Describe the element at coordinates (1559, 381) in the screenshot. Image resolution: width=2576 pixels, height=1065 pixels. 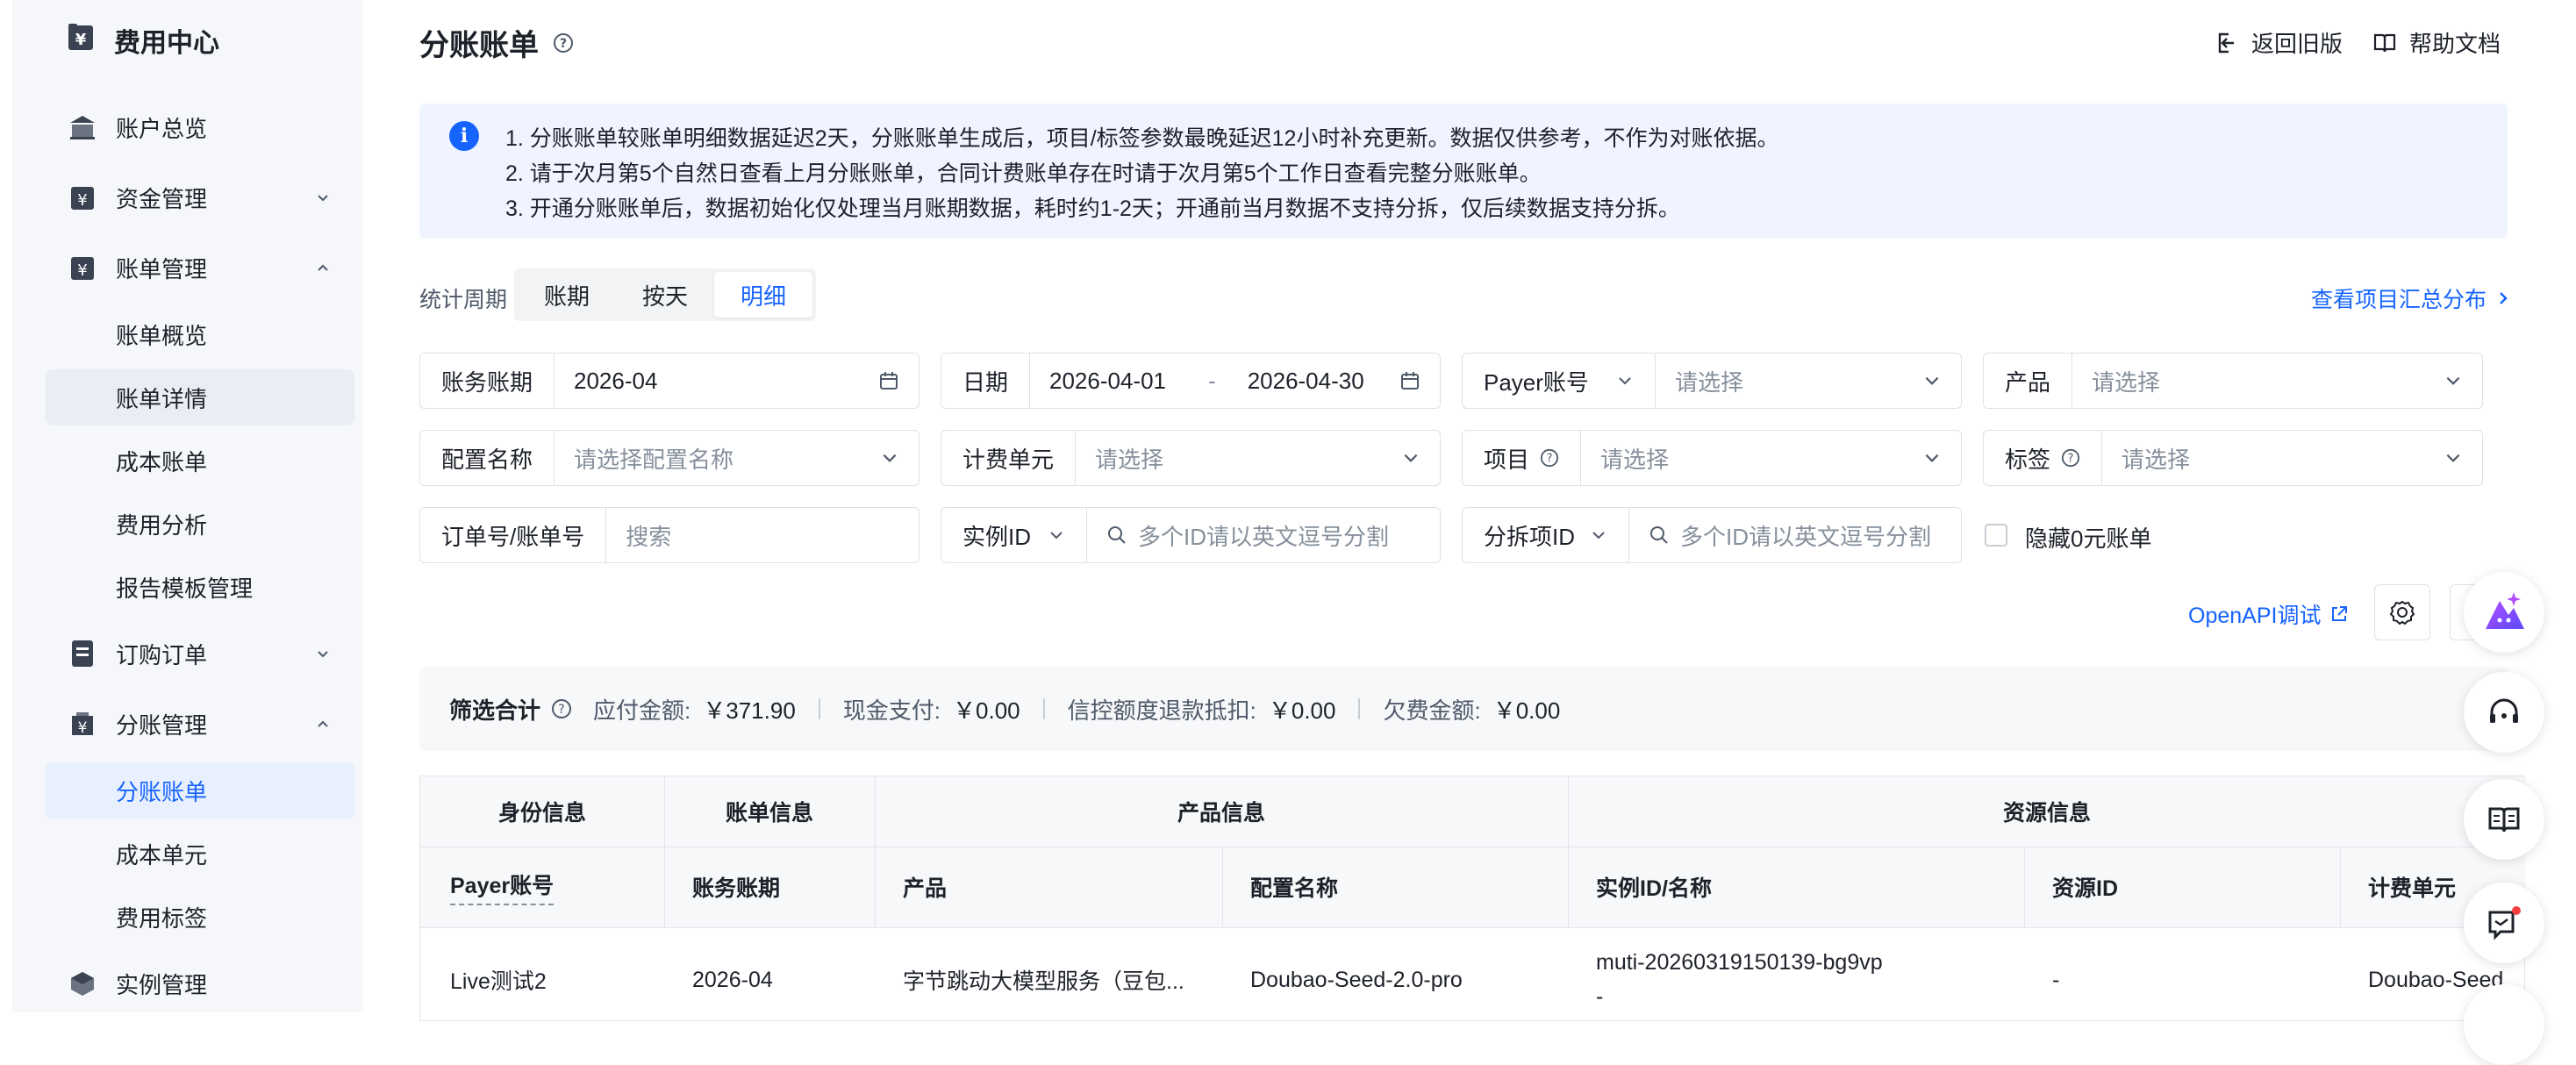
I see `payer-account-type-select: Payer账号` at that location.